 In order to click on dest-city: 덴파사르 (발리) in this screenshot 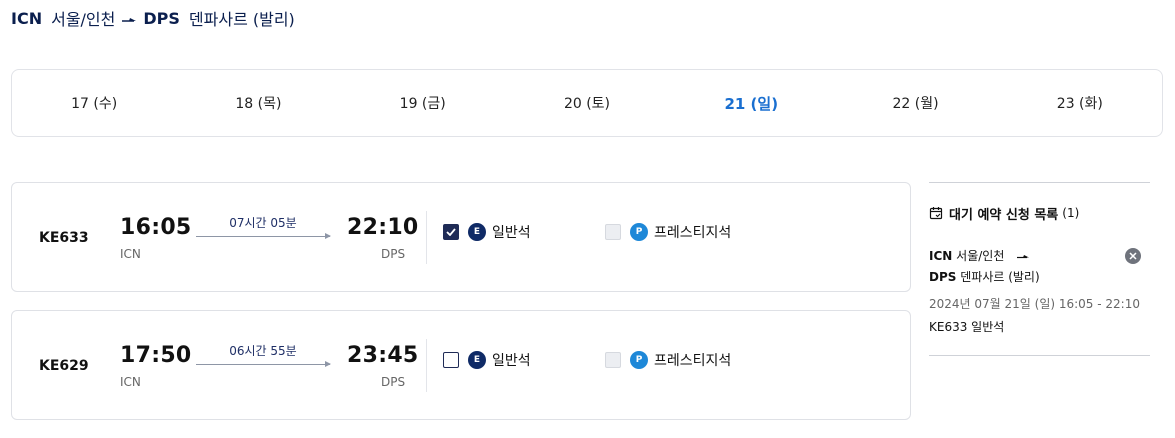, I will do `click(241, 19)`.